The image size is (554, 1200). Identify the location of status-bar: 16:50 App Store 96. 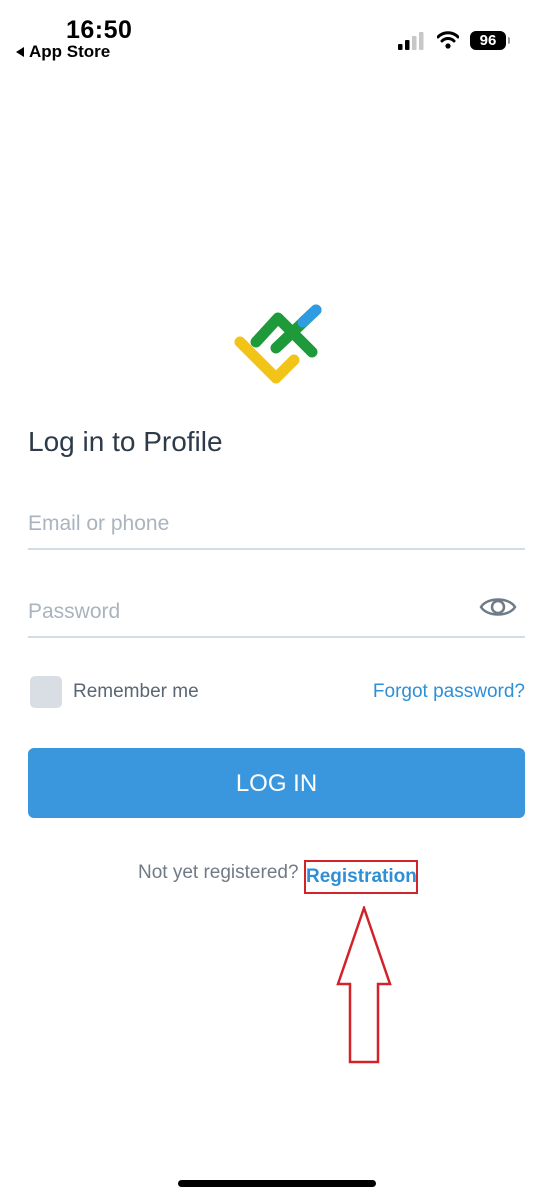
(277, 35).